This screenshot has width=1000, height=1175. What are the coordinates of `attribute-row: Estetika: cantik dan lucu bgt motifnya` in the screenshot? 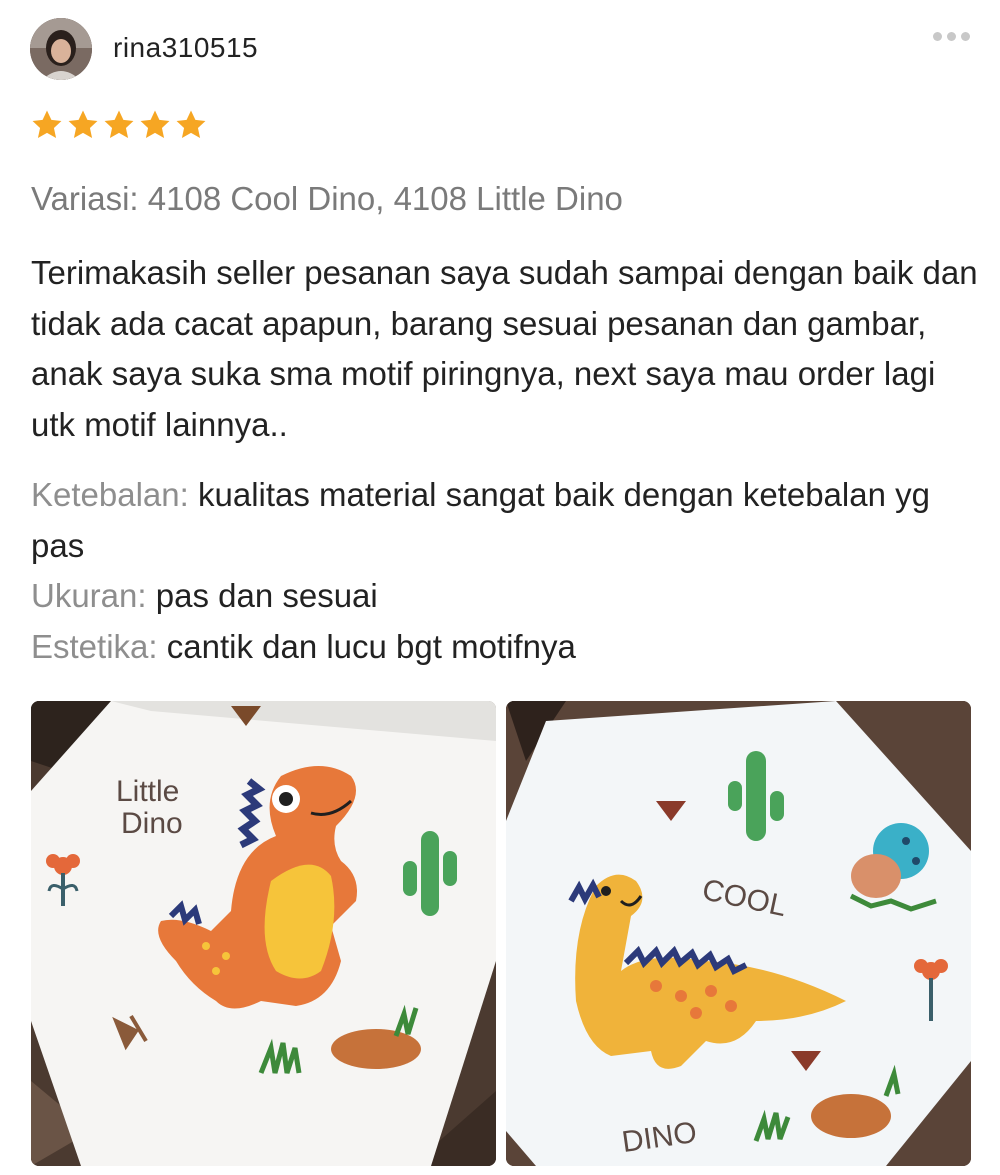 It's located at (506, 647).